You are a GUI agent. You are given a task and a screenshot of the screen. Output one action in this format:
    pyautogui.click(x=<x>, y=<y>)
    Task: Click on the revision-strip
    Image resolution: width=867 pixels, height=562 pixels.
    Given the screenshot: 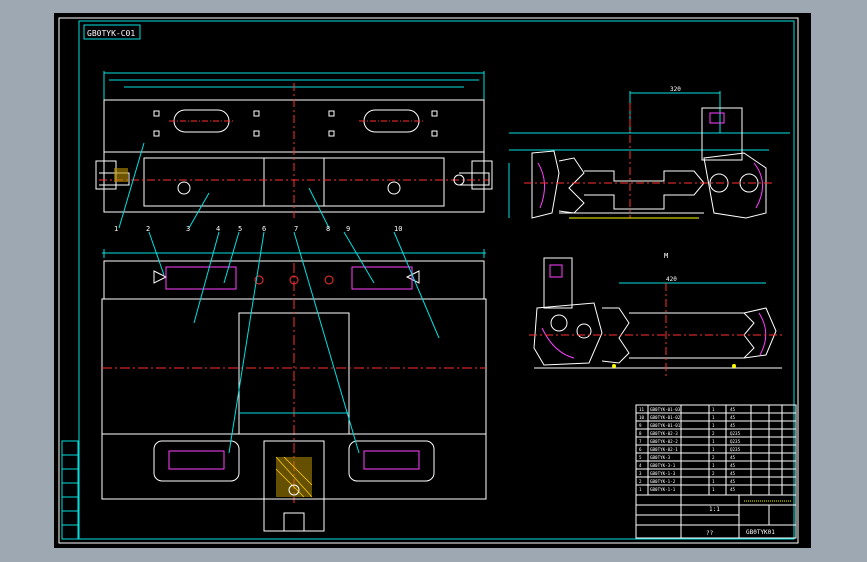 What is the action you would take?
    pyautogui.click(x=70, y=490)
    